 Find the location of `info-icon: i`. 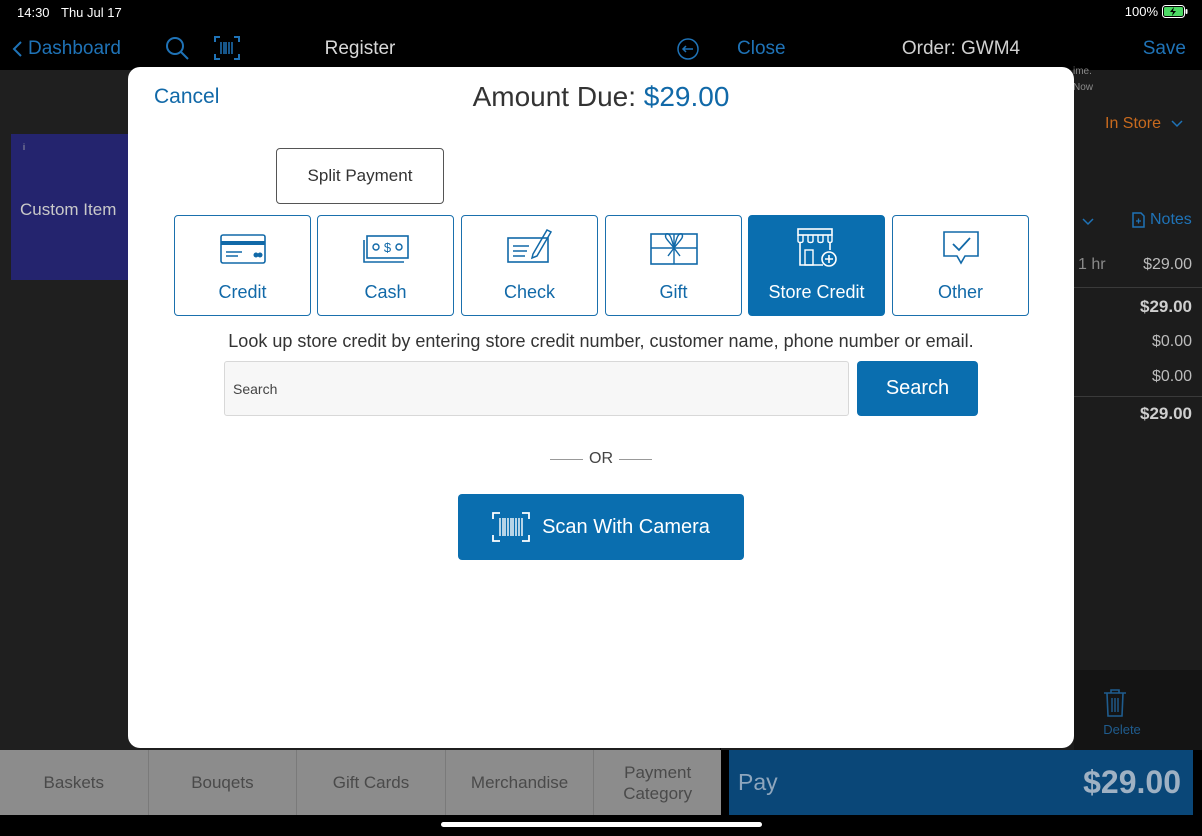

info-icon: i is located at coordinates (24, 147).